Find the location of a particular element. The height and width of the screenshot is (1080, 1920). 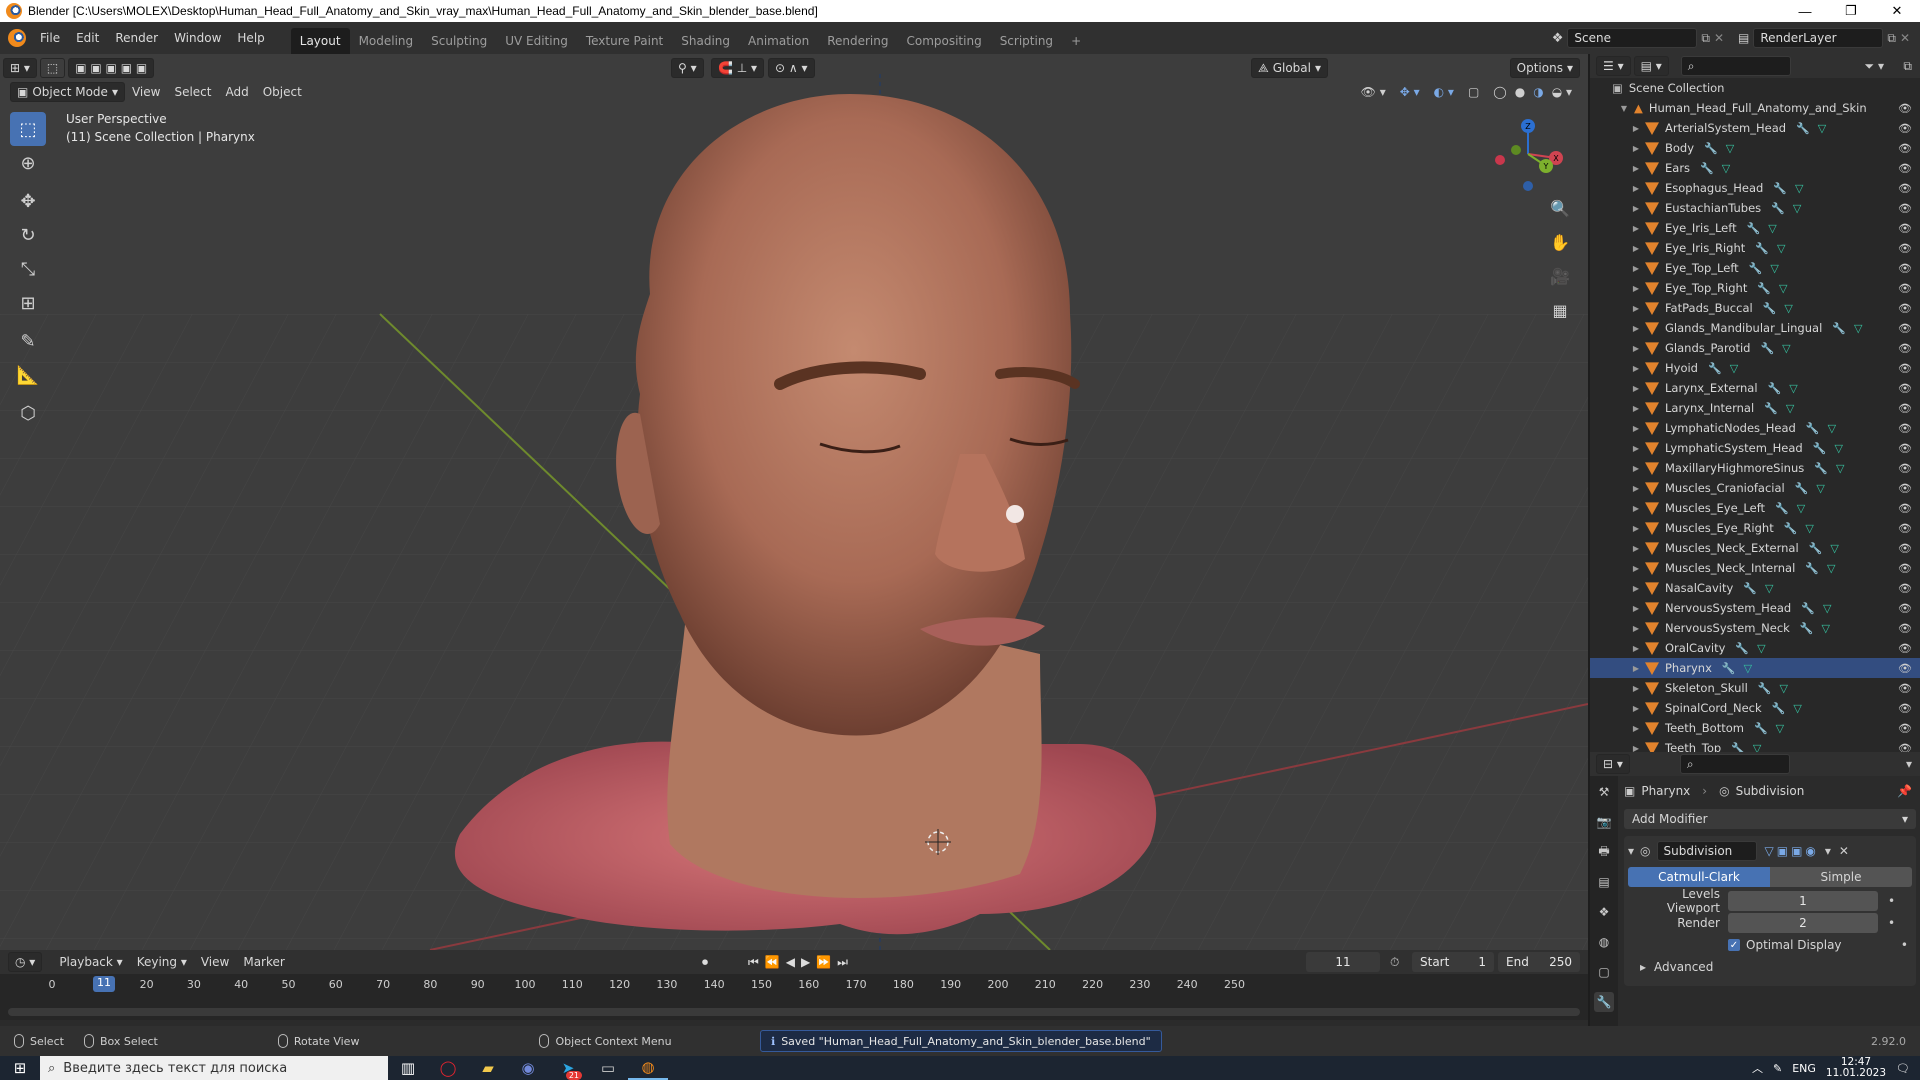

xray-toggle-icon: ▢ is located at coordinates (1473, 92).